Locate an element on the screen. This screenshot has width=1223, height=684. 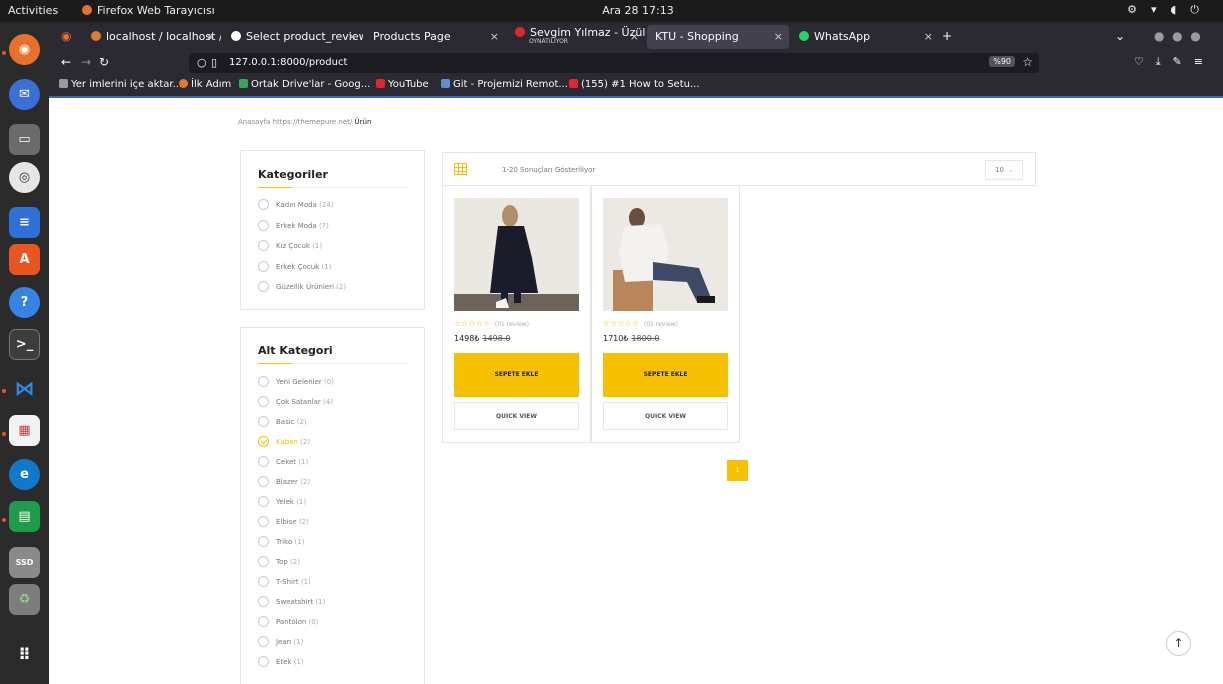
tab-youtube-music: Sevgim Yılmaz - ÜzülmeOYNATILIYOR× is located at coordinates (576, 37).